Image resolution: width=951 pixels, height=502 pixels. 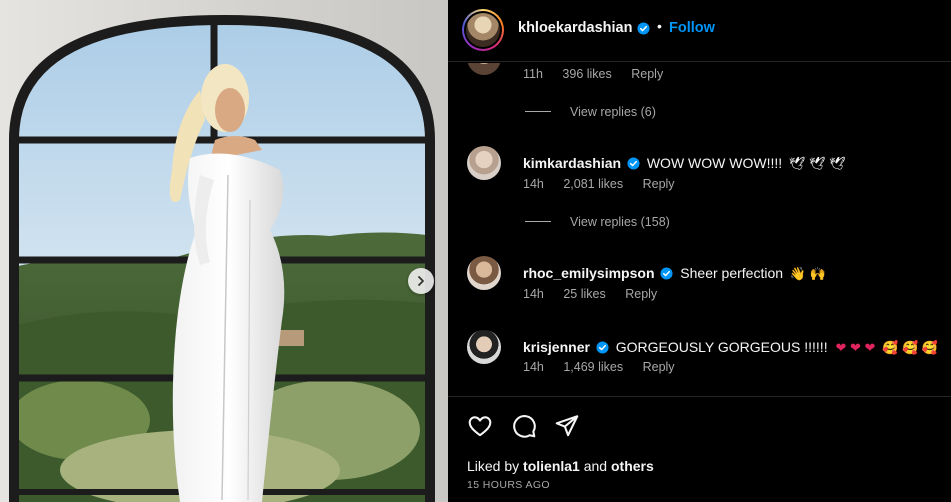 I want to click on post-timestamp: 15 HOURS AGO, so click(x=508, y=485).